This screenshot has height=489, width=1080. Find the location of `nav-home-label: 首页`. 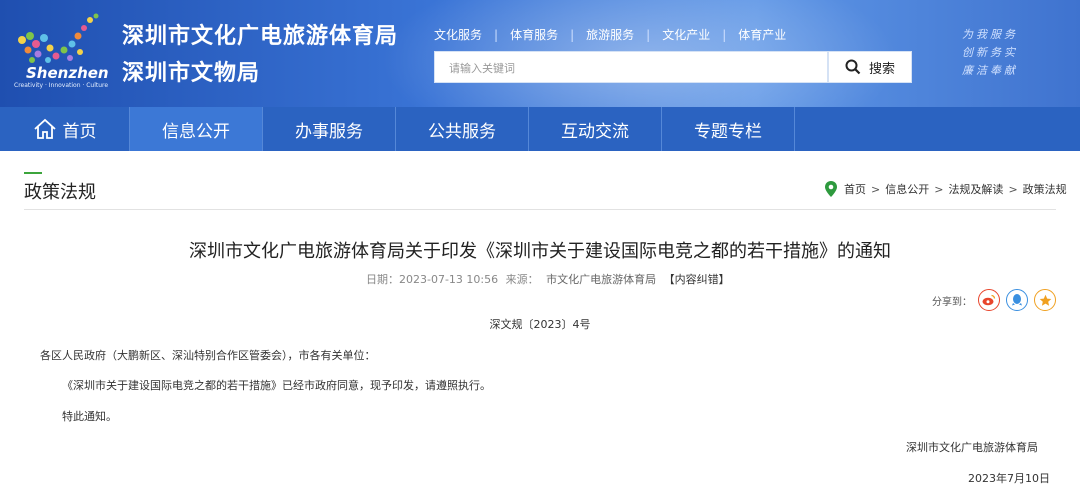

nav-home-label: 首页 is located at coordinates (79, 131).